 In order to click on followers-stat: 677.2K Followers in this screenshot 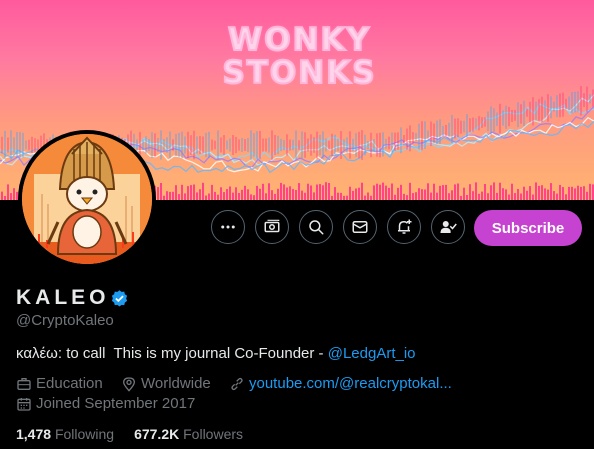, I will do `click(188, 434)`.